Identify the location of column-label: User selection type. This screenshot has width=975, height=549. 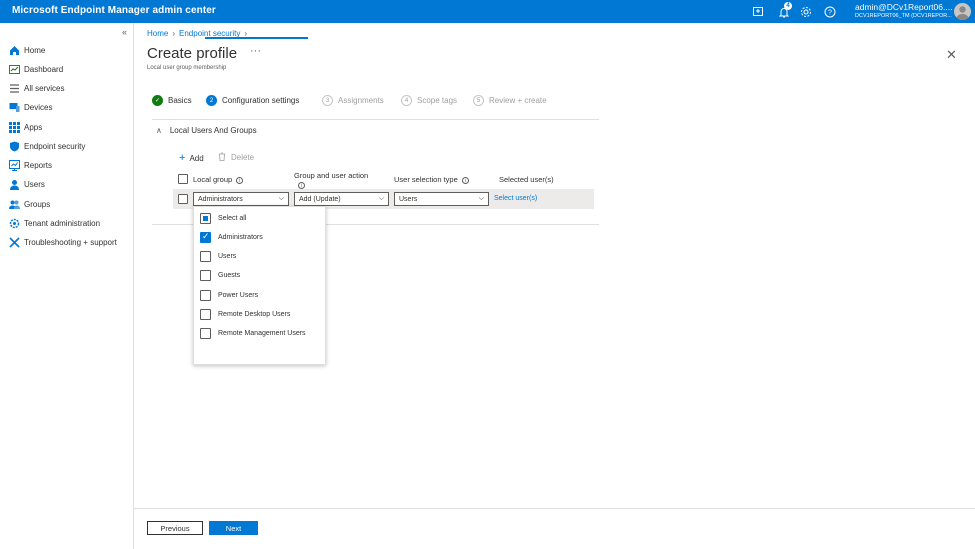
(426, 179).